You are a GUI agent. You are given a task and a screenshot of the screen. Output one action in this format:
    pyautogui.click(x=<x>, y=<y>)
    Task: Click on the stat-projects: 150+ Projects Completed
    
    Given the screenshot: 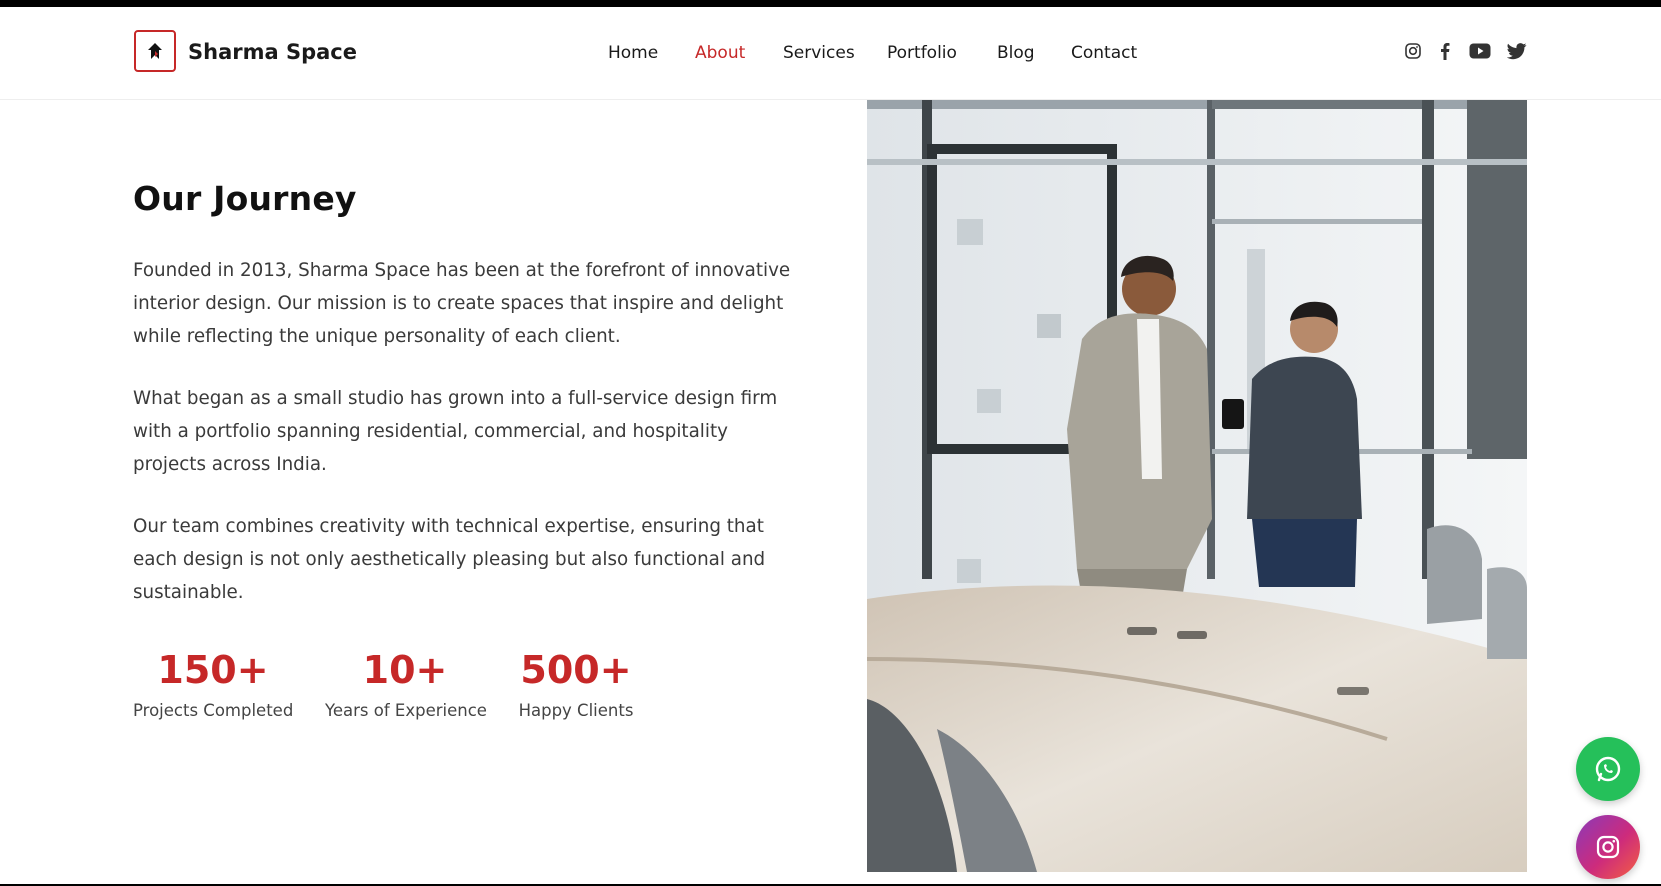 What is the action you would take?
    pyautogui.click(x=213, y=683)
    